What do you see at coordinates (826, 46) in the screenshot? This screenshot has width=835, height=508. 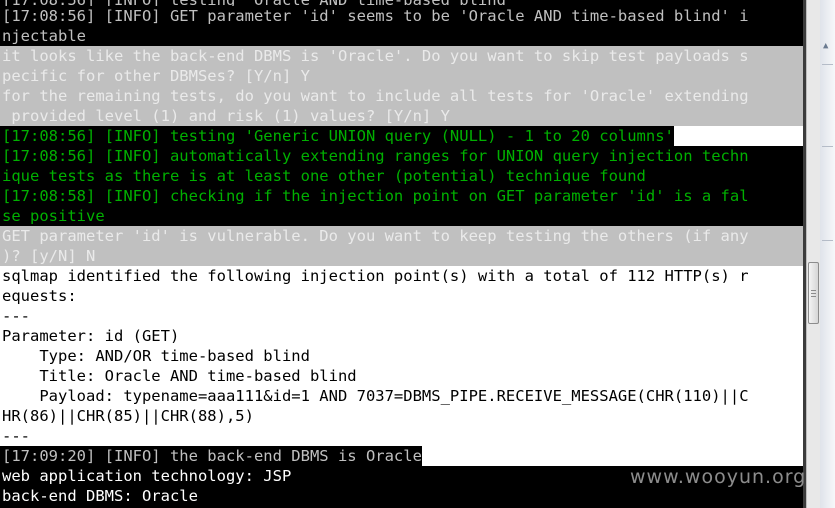 I see `chevron-up-icon: ▲` at bounding box center [826, 46].